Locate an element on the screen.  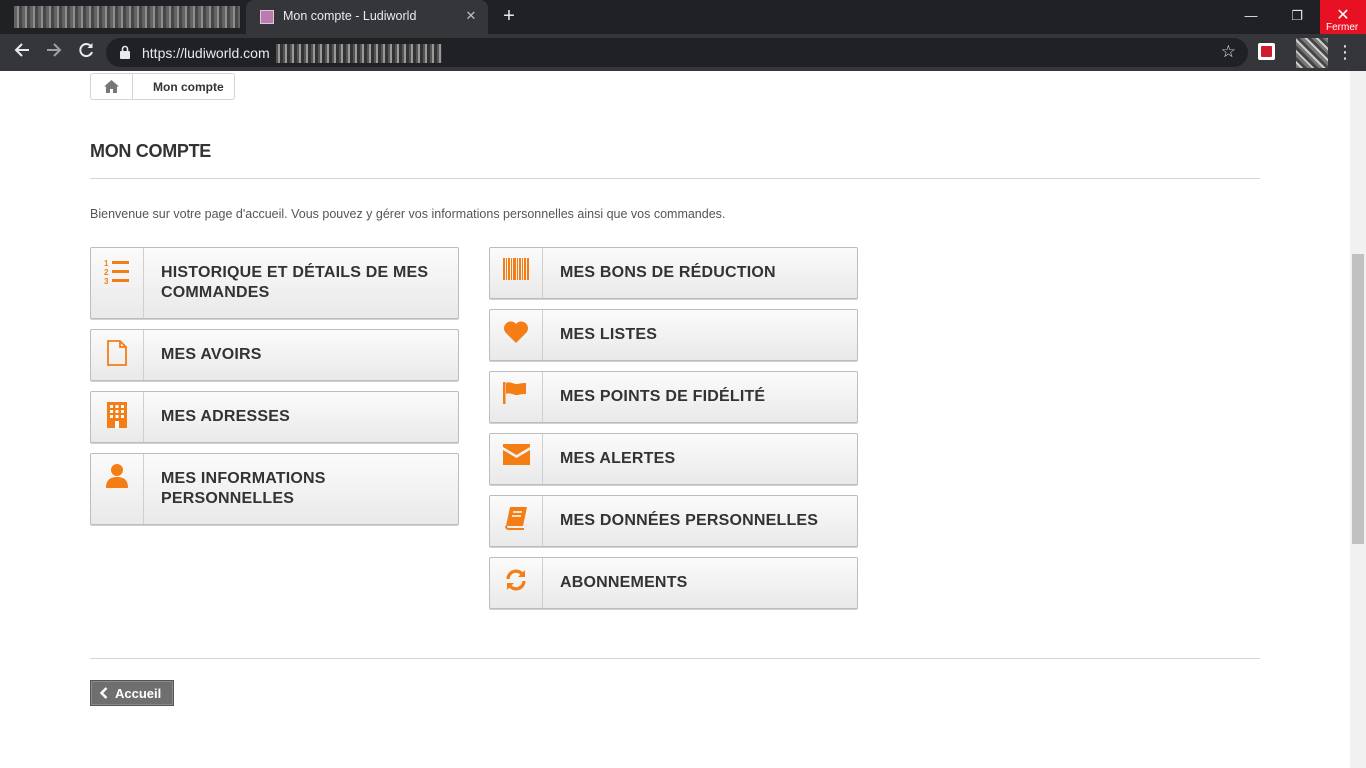
scrollbar-thumb is located at coordinates (1358, 399).